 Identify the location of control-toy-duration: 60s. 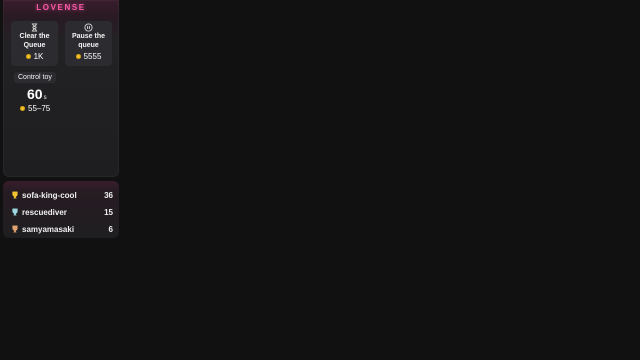
(37, 94).